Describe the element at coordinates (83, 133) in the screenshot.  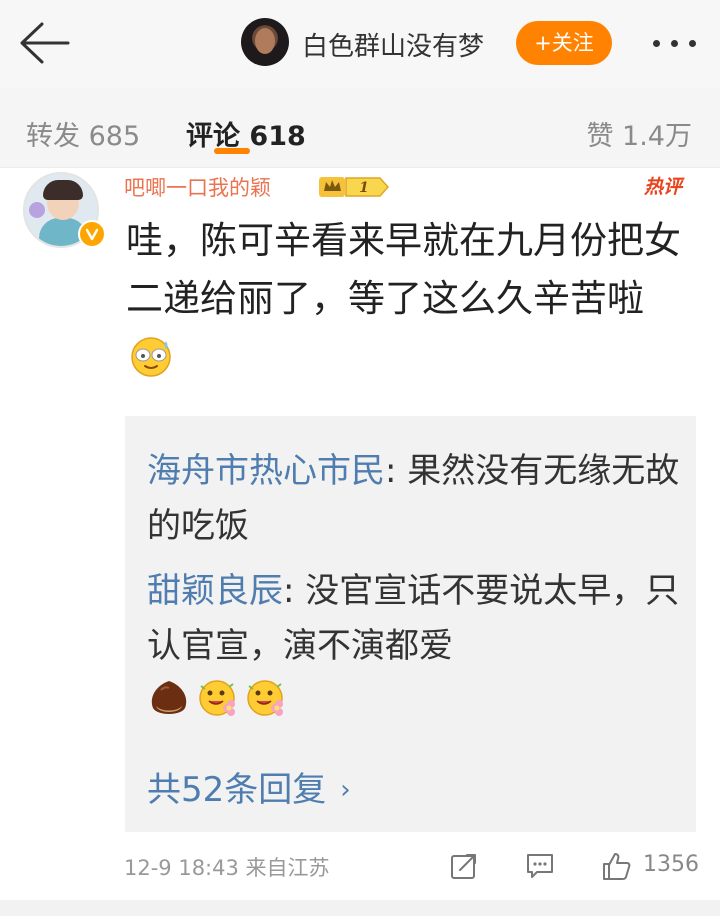
I see `tab-repost: 转发 685` at that location.